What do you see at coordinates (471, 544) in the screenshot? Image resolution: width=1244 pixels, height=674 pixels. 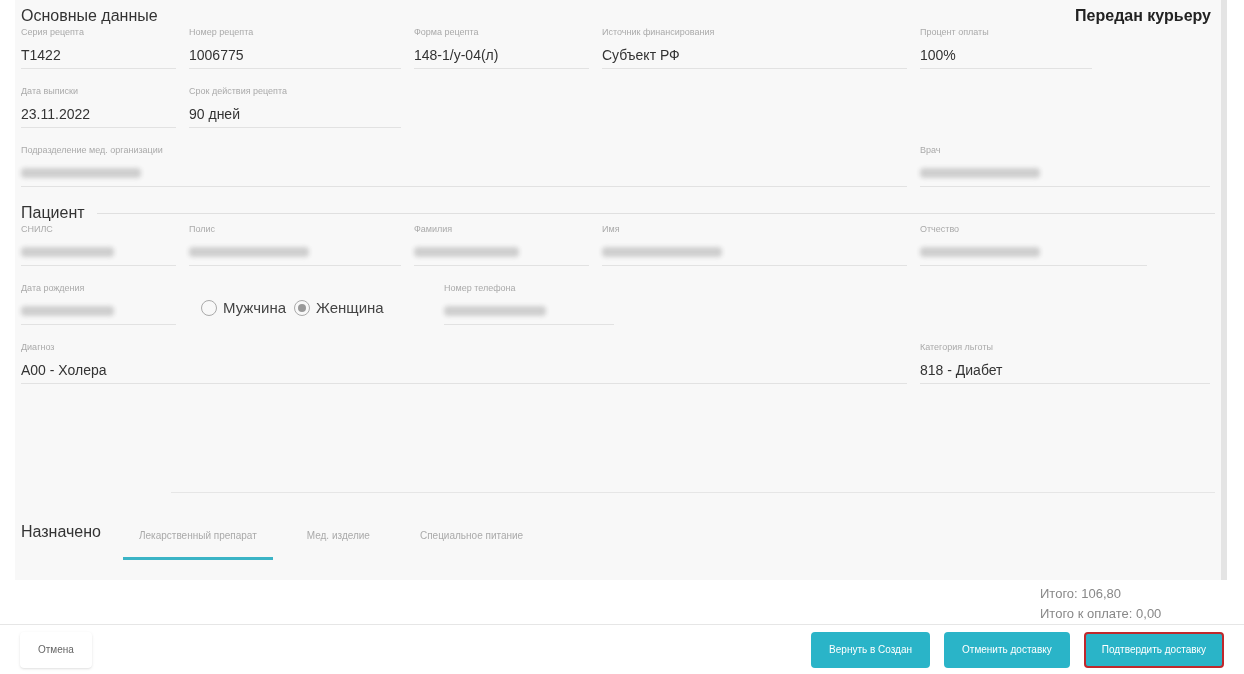 I see `tab: Специальное питание` at bounding box center [471, 544].